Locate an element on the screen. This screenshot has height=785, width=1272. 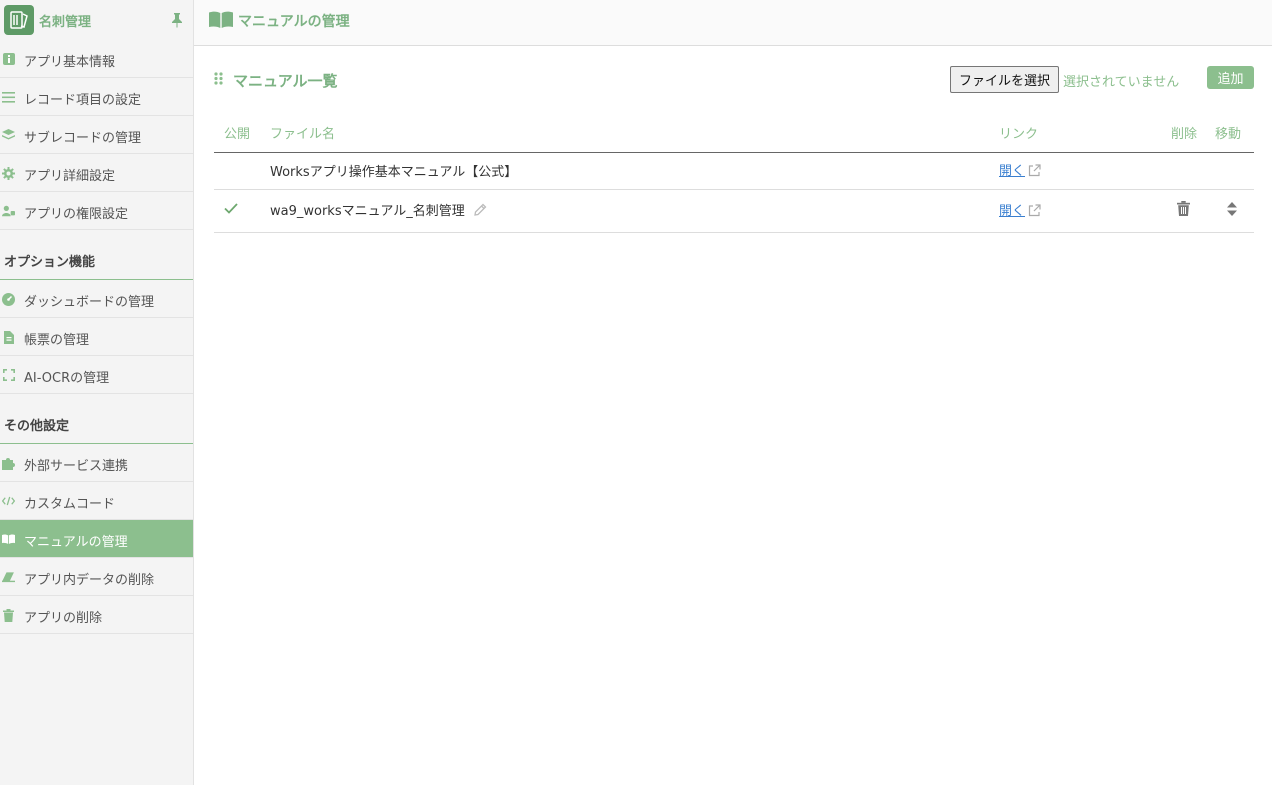
app-logo-icon is located at coordinates (19, 20).